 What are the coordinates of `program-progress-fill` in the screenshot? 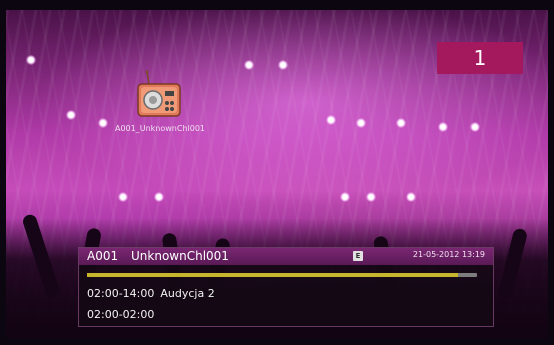 It's located at (272, 275).